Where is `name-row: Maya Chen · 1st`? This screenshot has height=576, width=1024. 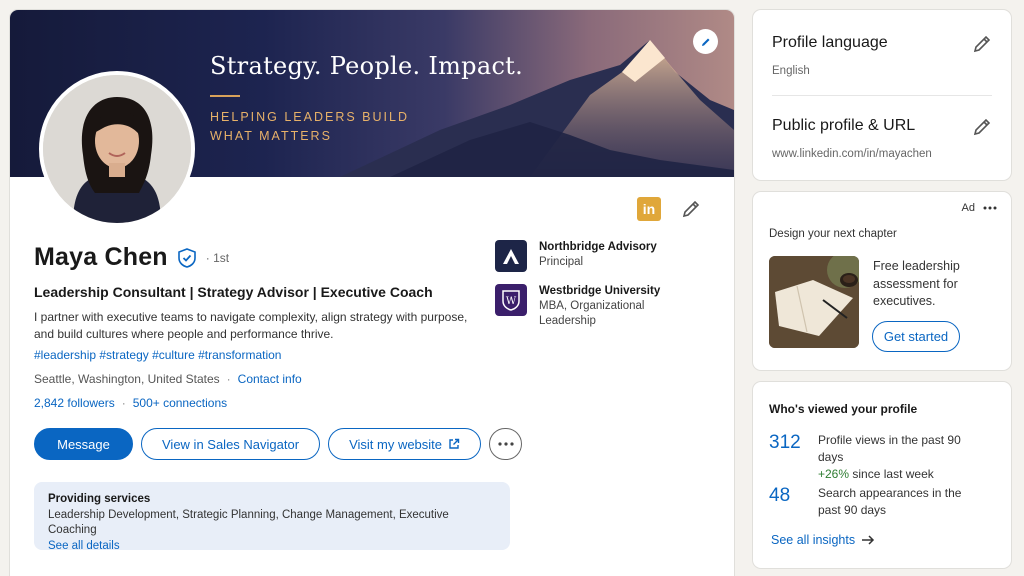
name-row: Maya Chen · 1st is located at coordinates (131, 257).